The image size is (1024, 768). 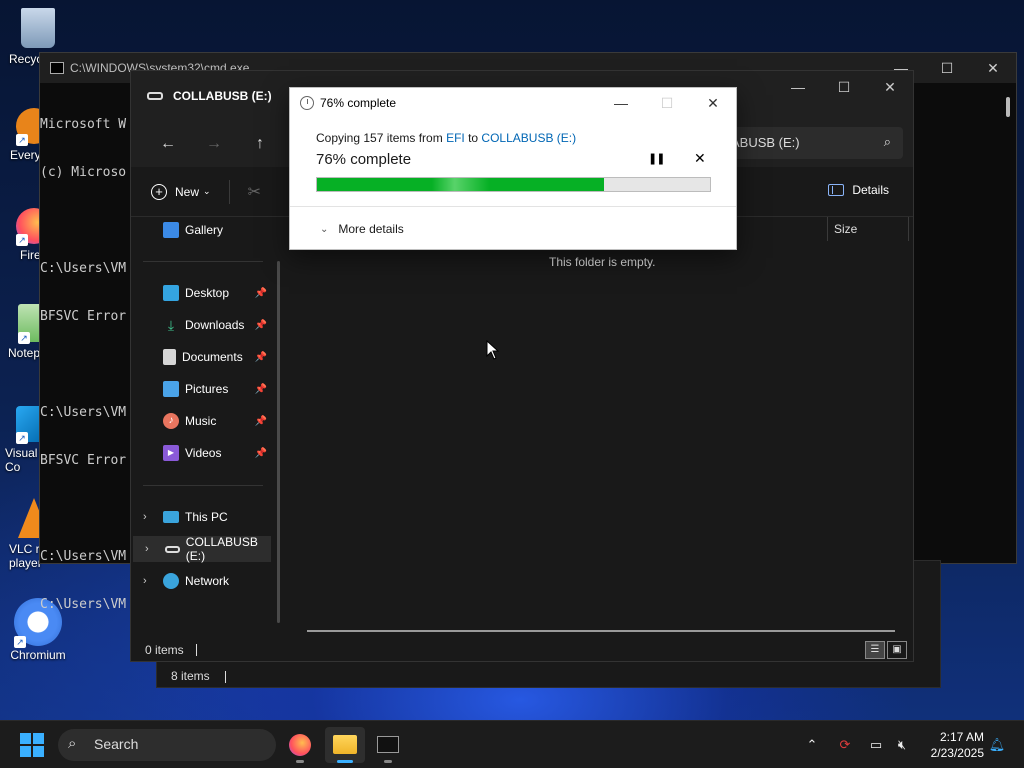 What do you see at coordinates (164, 650) in the screenshot?
I see `item-count: 0 items` at bounding box center [164, 650].